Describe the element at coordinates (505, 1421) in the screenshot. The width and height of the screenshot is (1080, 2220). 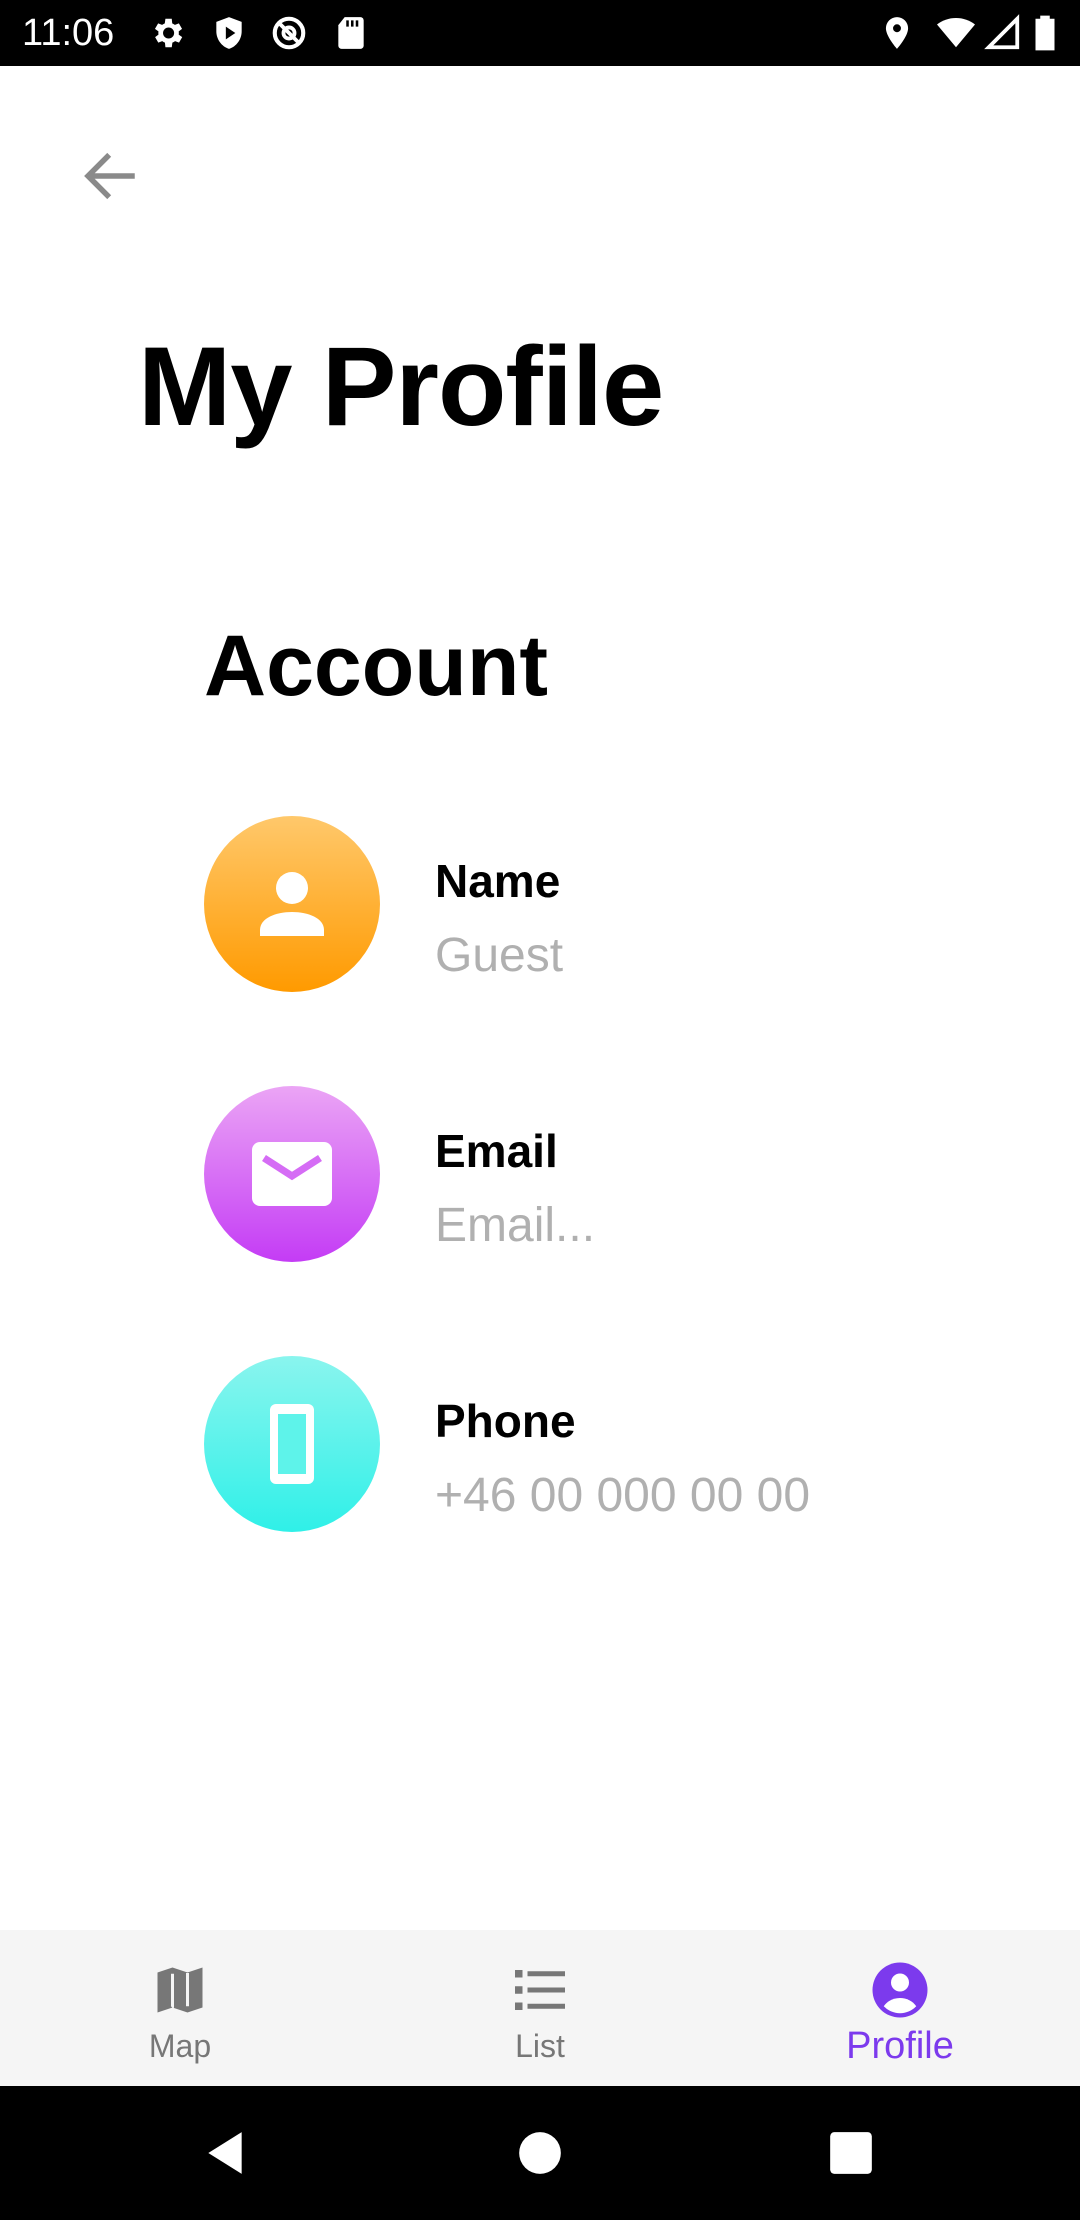
I see `phone-label: Phone` at that location.